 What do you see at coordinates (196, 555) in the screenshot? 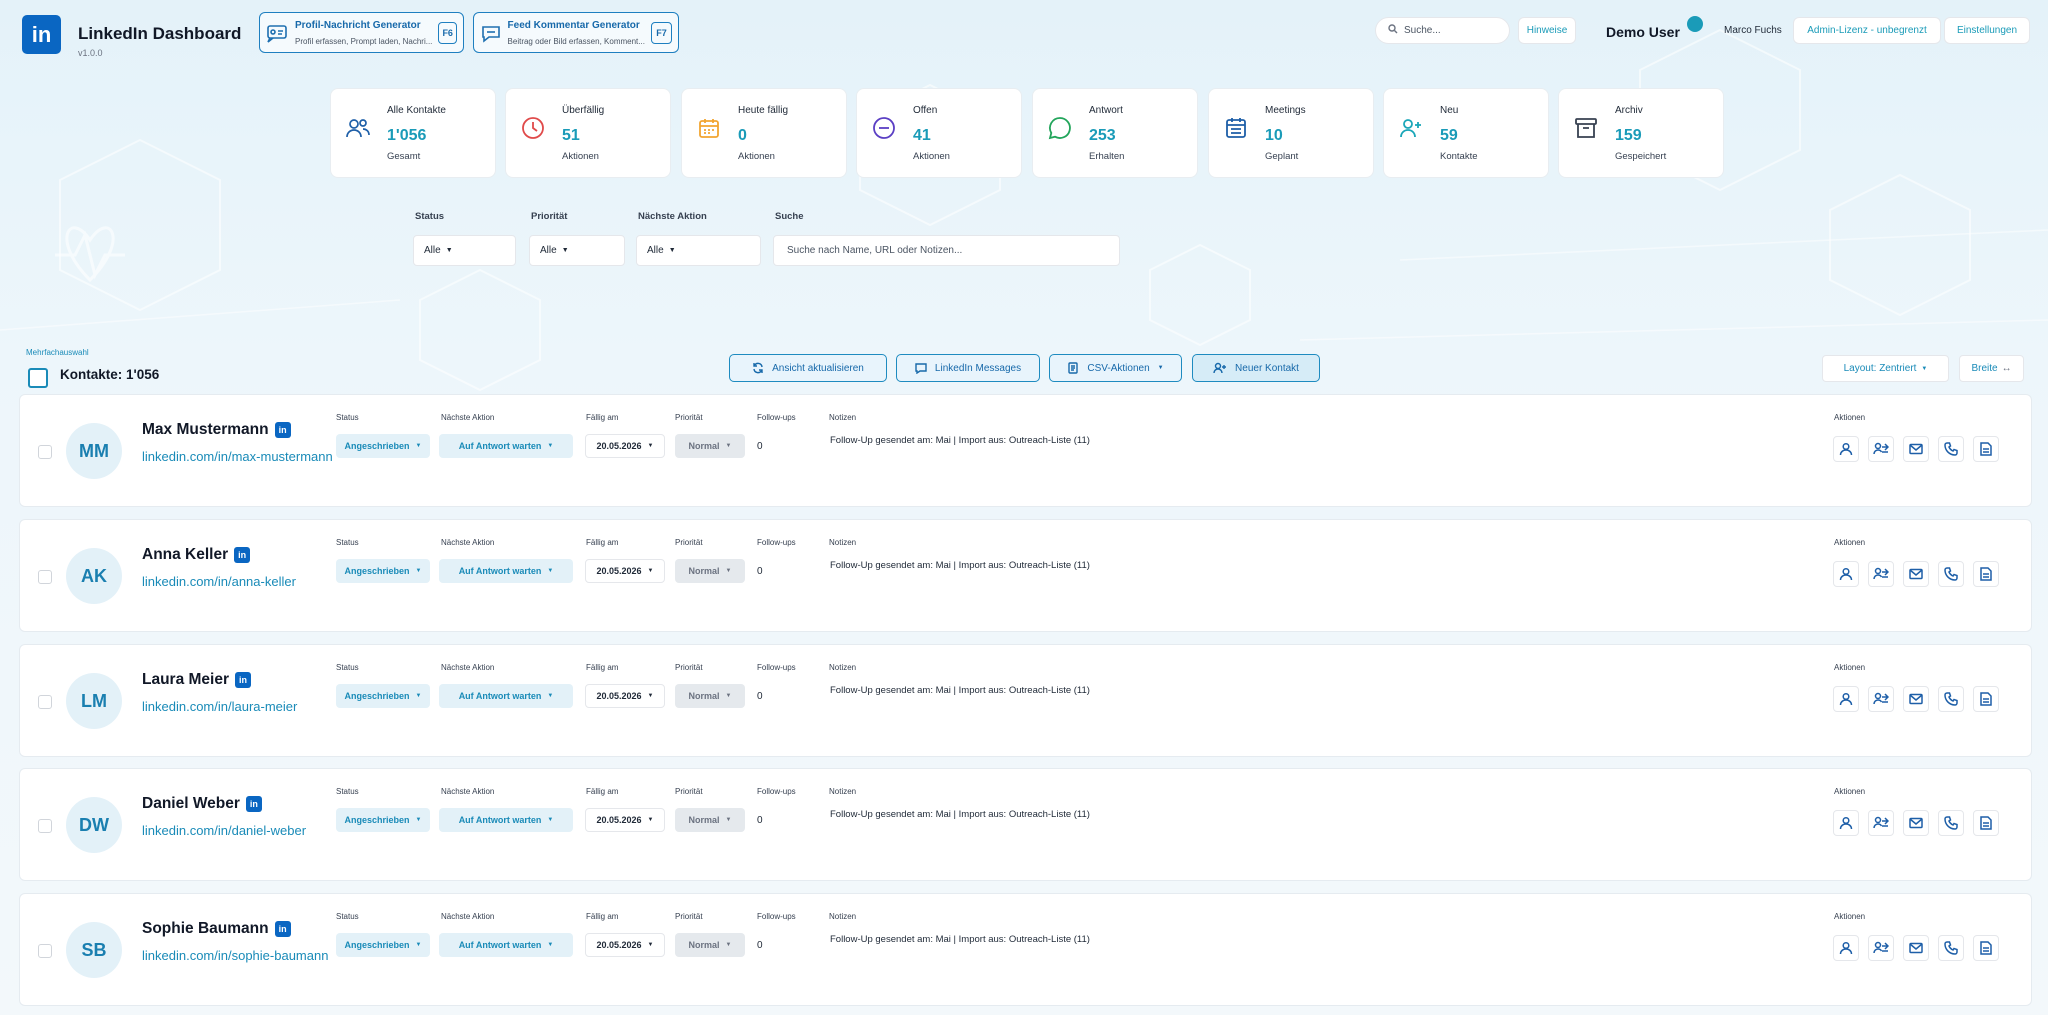
I see `contact-name-row: Anna Keller in` at bounding box center [196, 555].